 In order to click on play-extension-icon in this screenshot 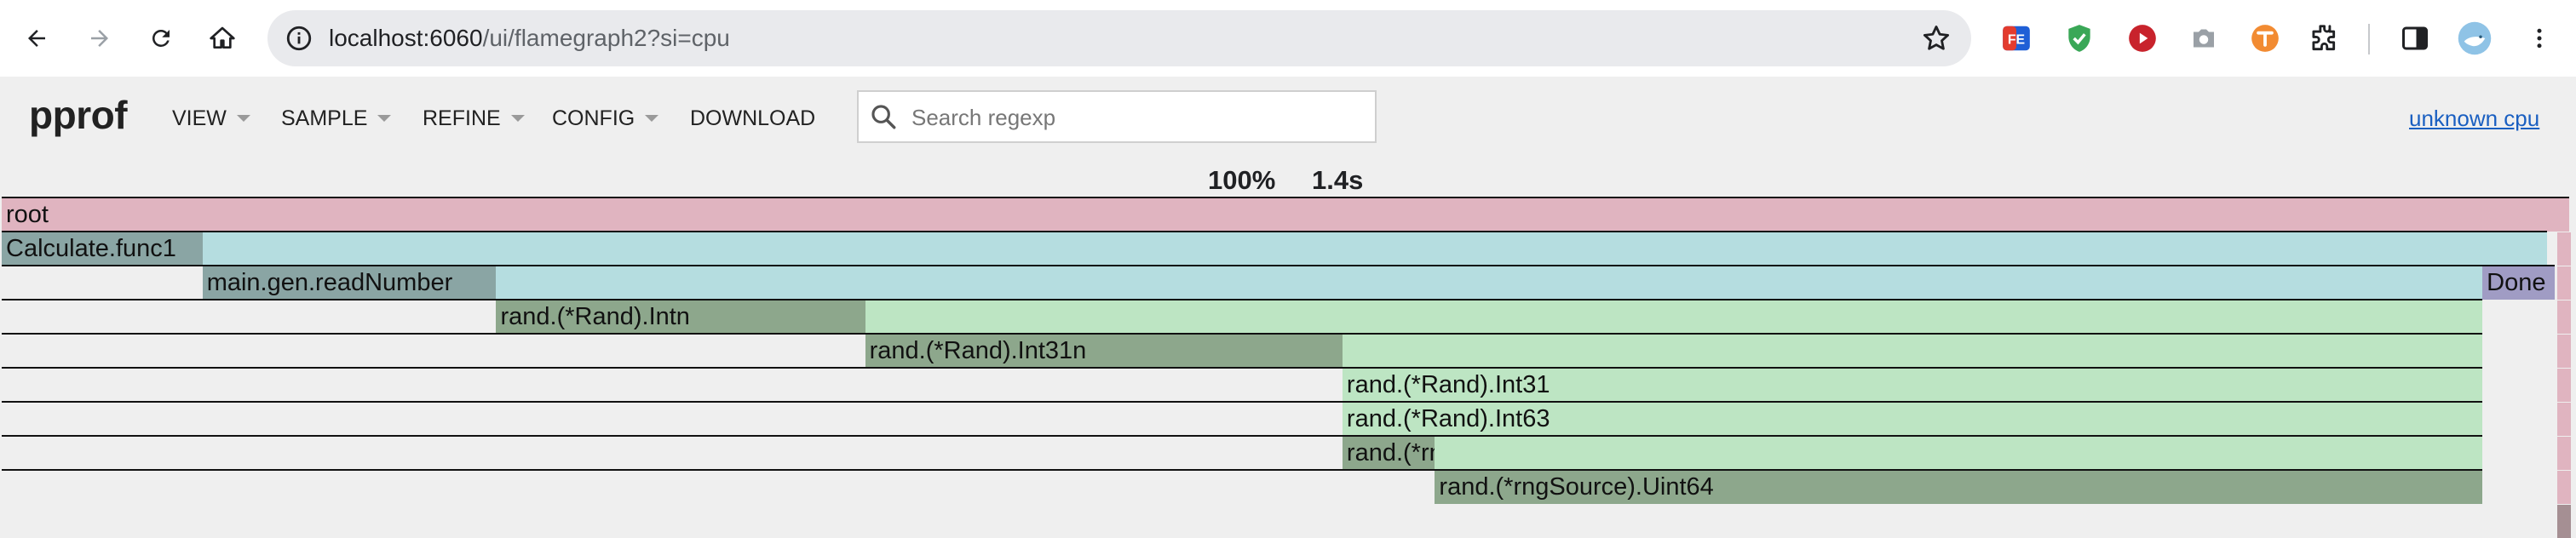, I will do `click(2142, 38)`.